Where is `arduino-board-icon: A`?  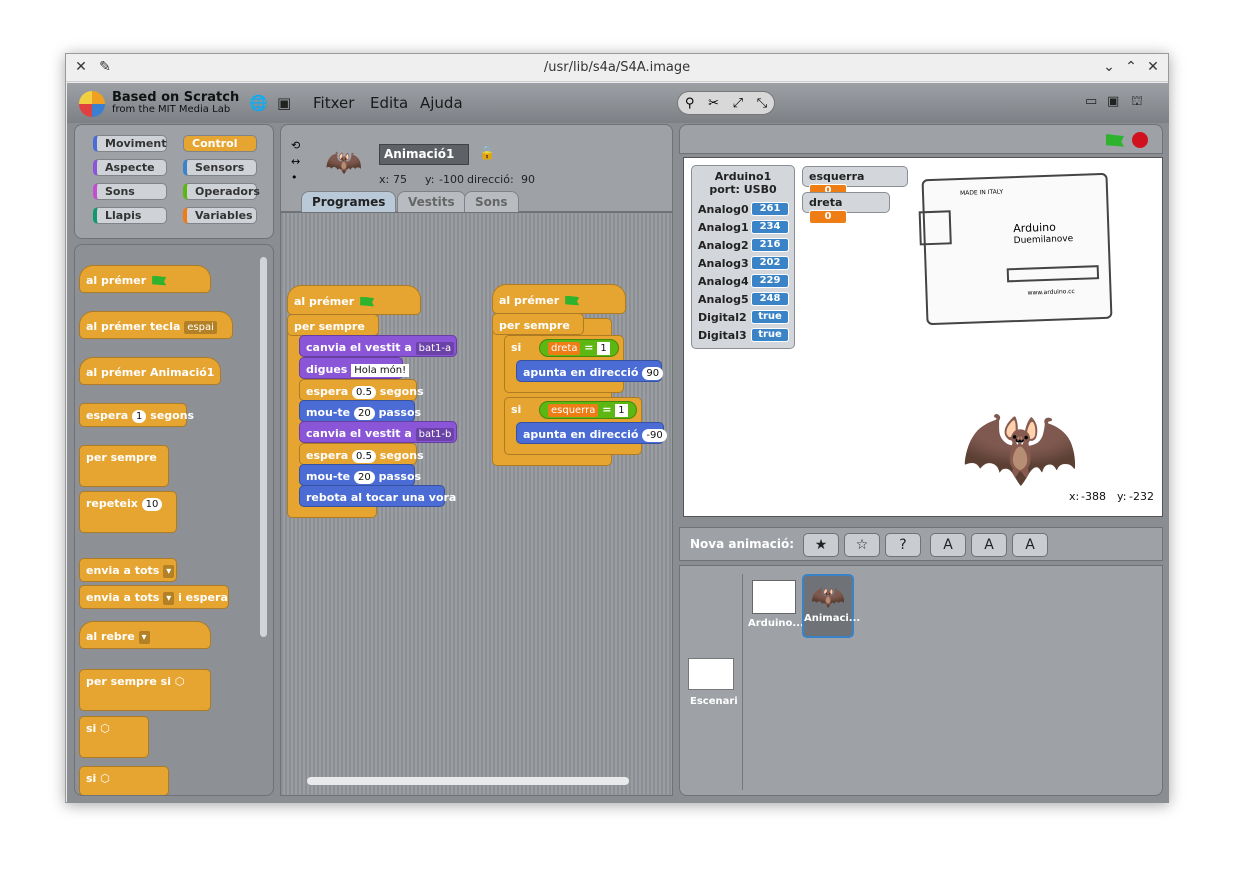
arduino-board-icon: A is located at coordinates (989, 545).